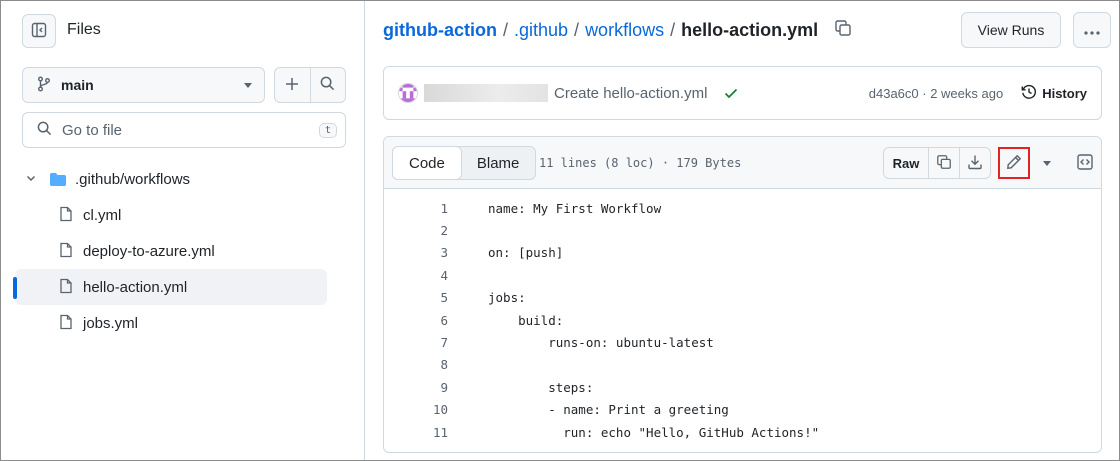  I want to click on tree-folder-workflows: .github/workflows, so click(171, 179).